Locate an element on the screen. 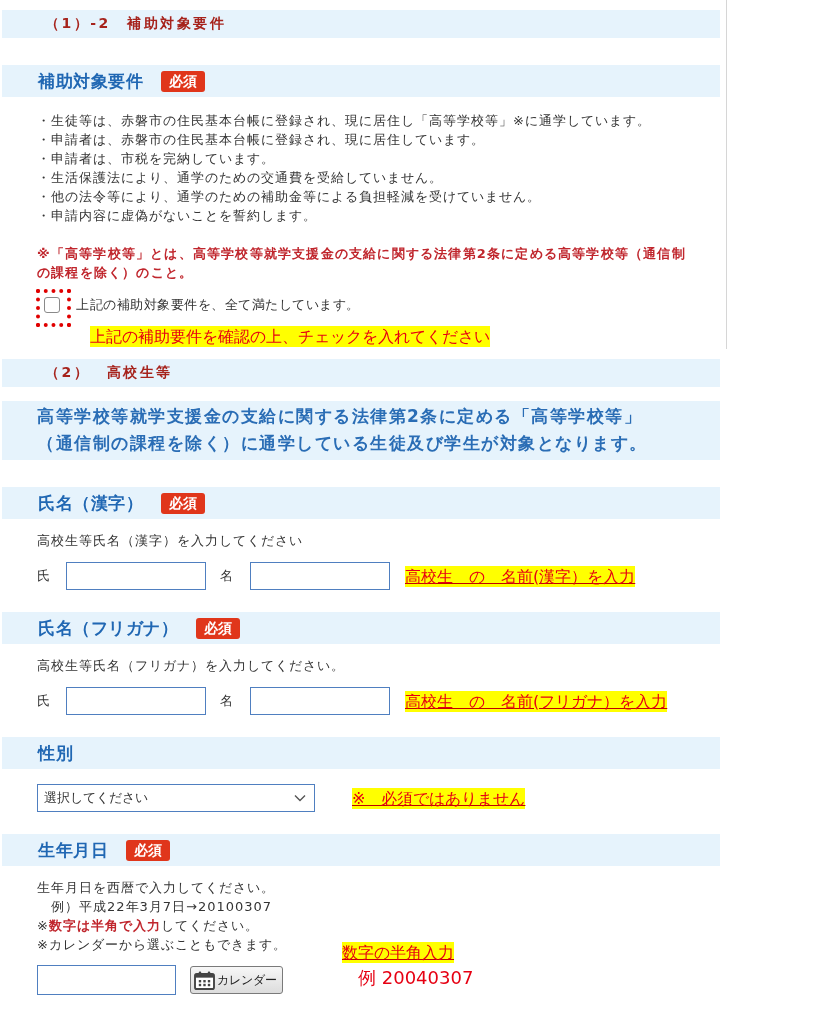  warning-note: ※「高等学校等」とは、高等学校等就学支援金の支給に関する法律第2条に定める高等学校等（通信制の課程を除く）のこと。 is located at coordinates (362, 263).